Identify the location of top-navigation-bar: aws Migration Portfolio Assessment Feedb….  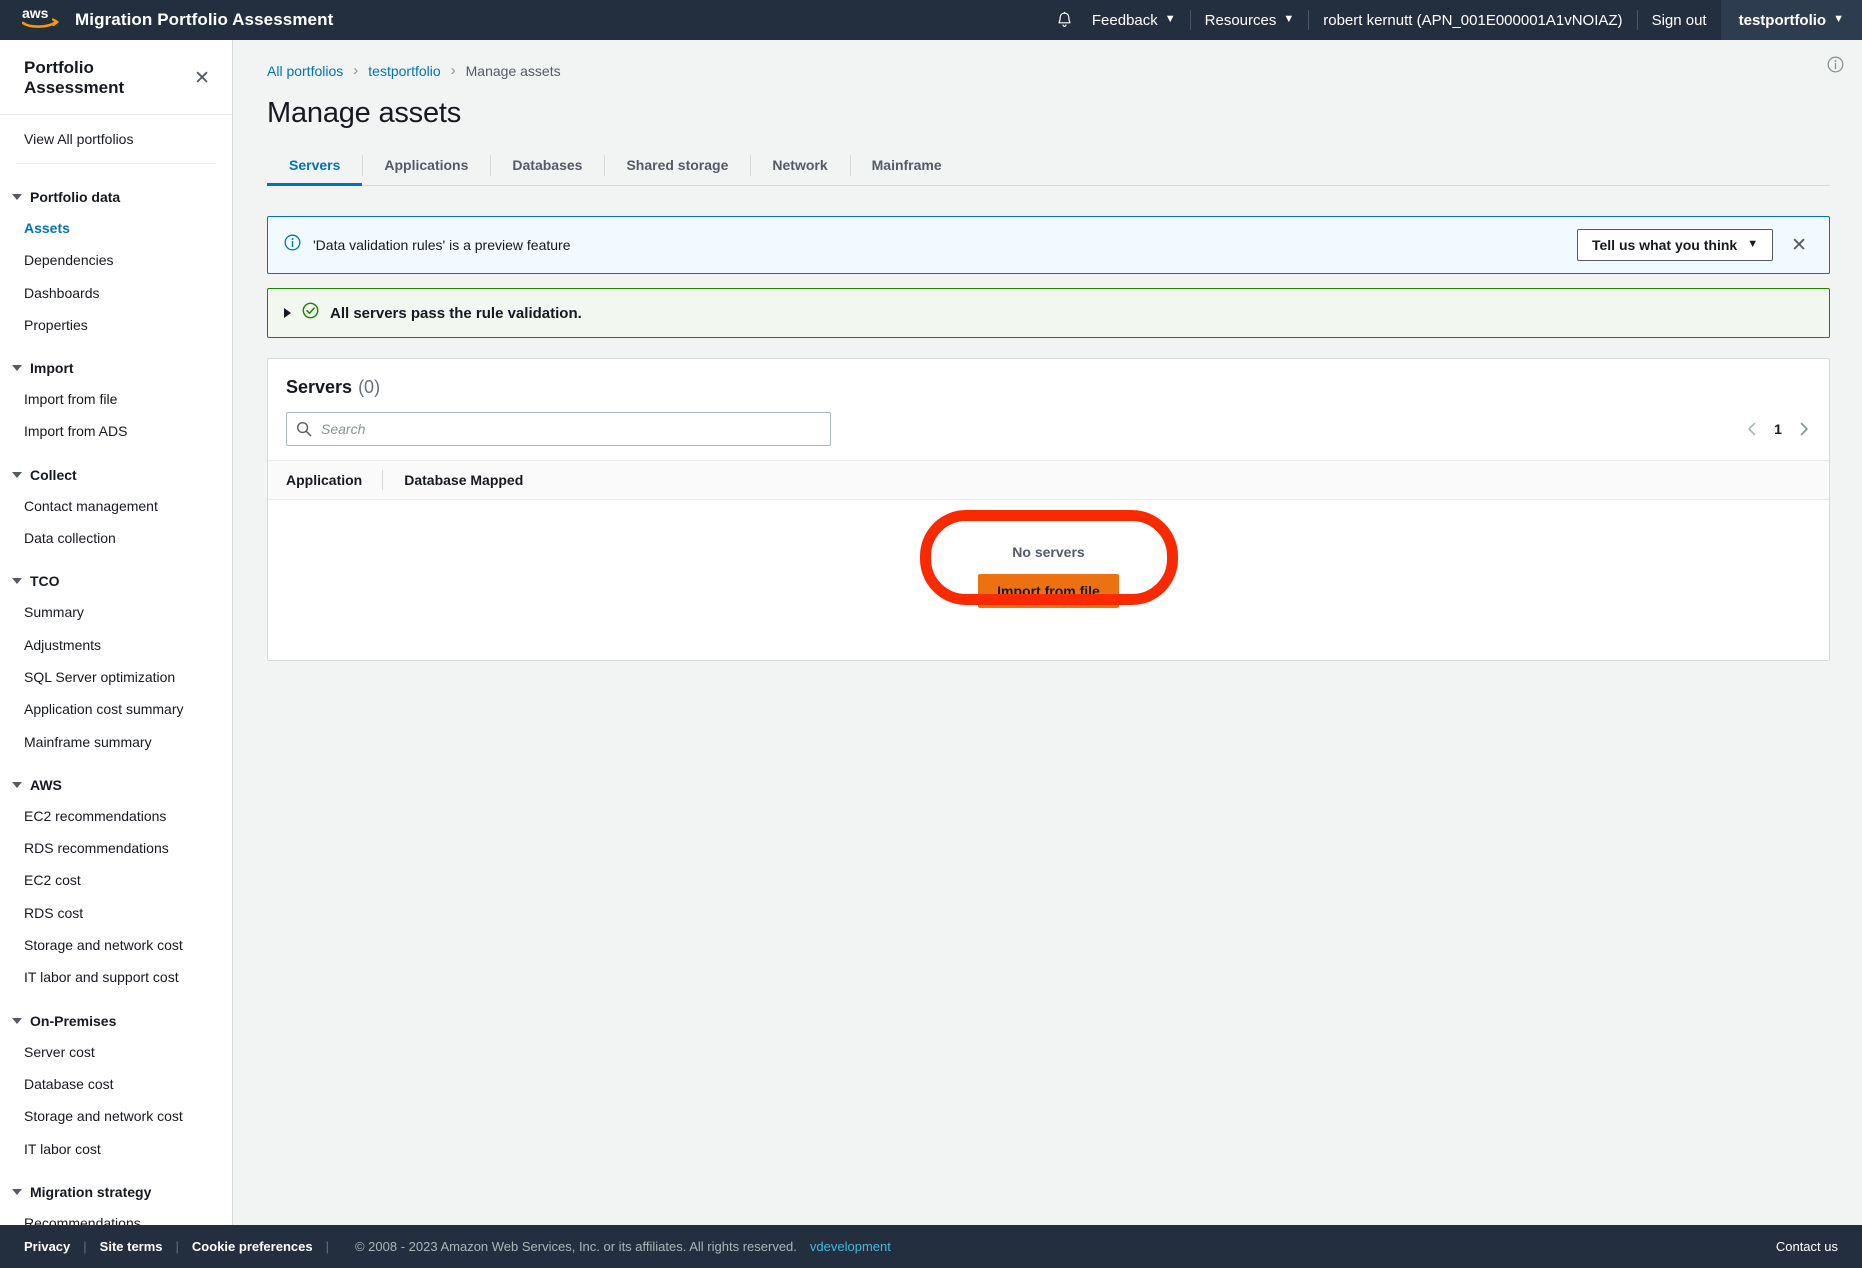
(931, 20).